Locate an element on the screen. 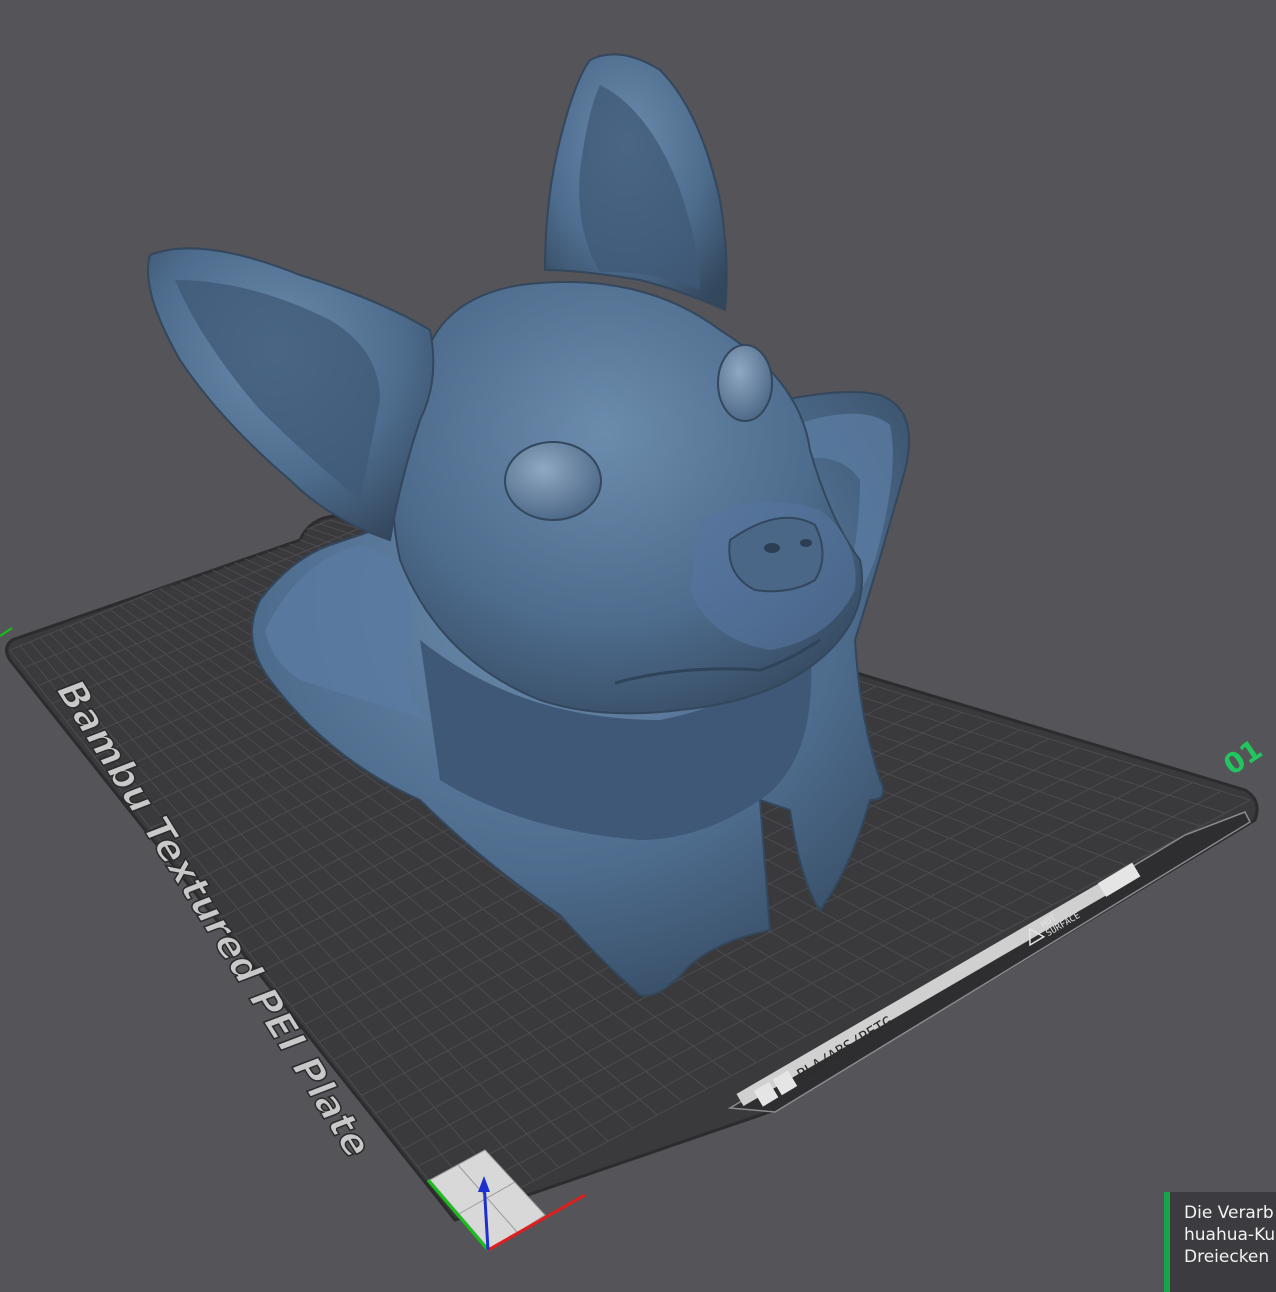  notification-line-1: Die Verarb is located at coordinates (1229, 1213).